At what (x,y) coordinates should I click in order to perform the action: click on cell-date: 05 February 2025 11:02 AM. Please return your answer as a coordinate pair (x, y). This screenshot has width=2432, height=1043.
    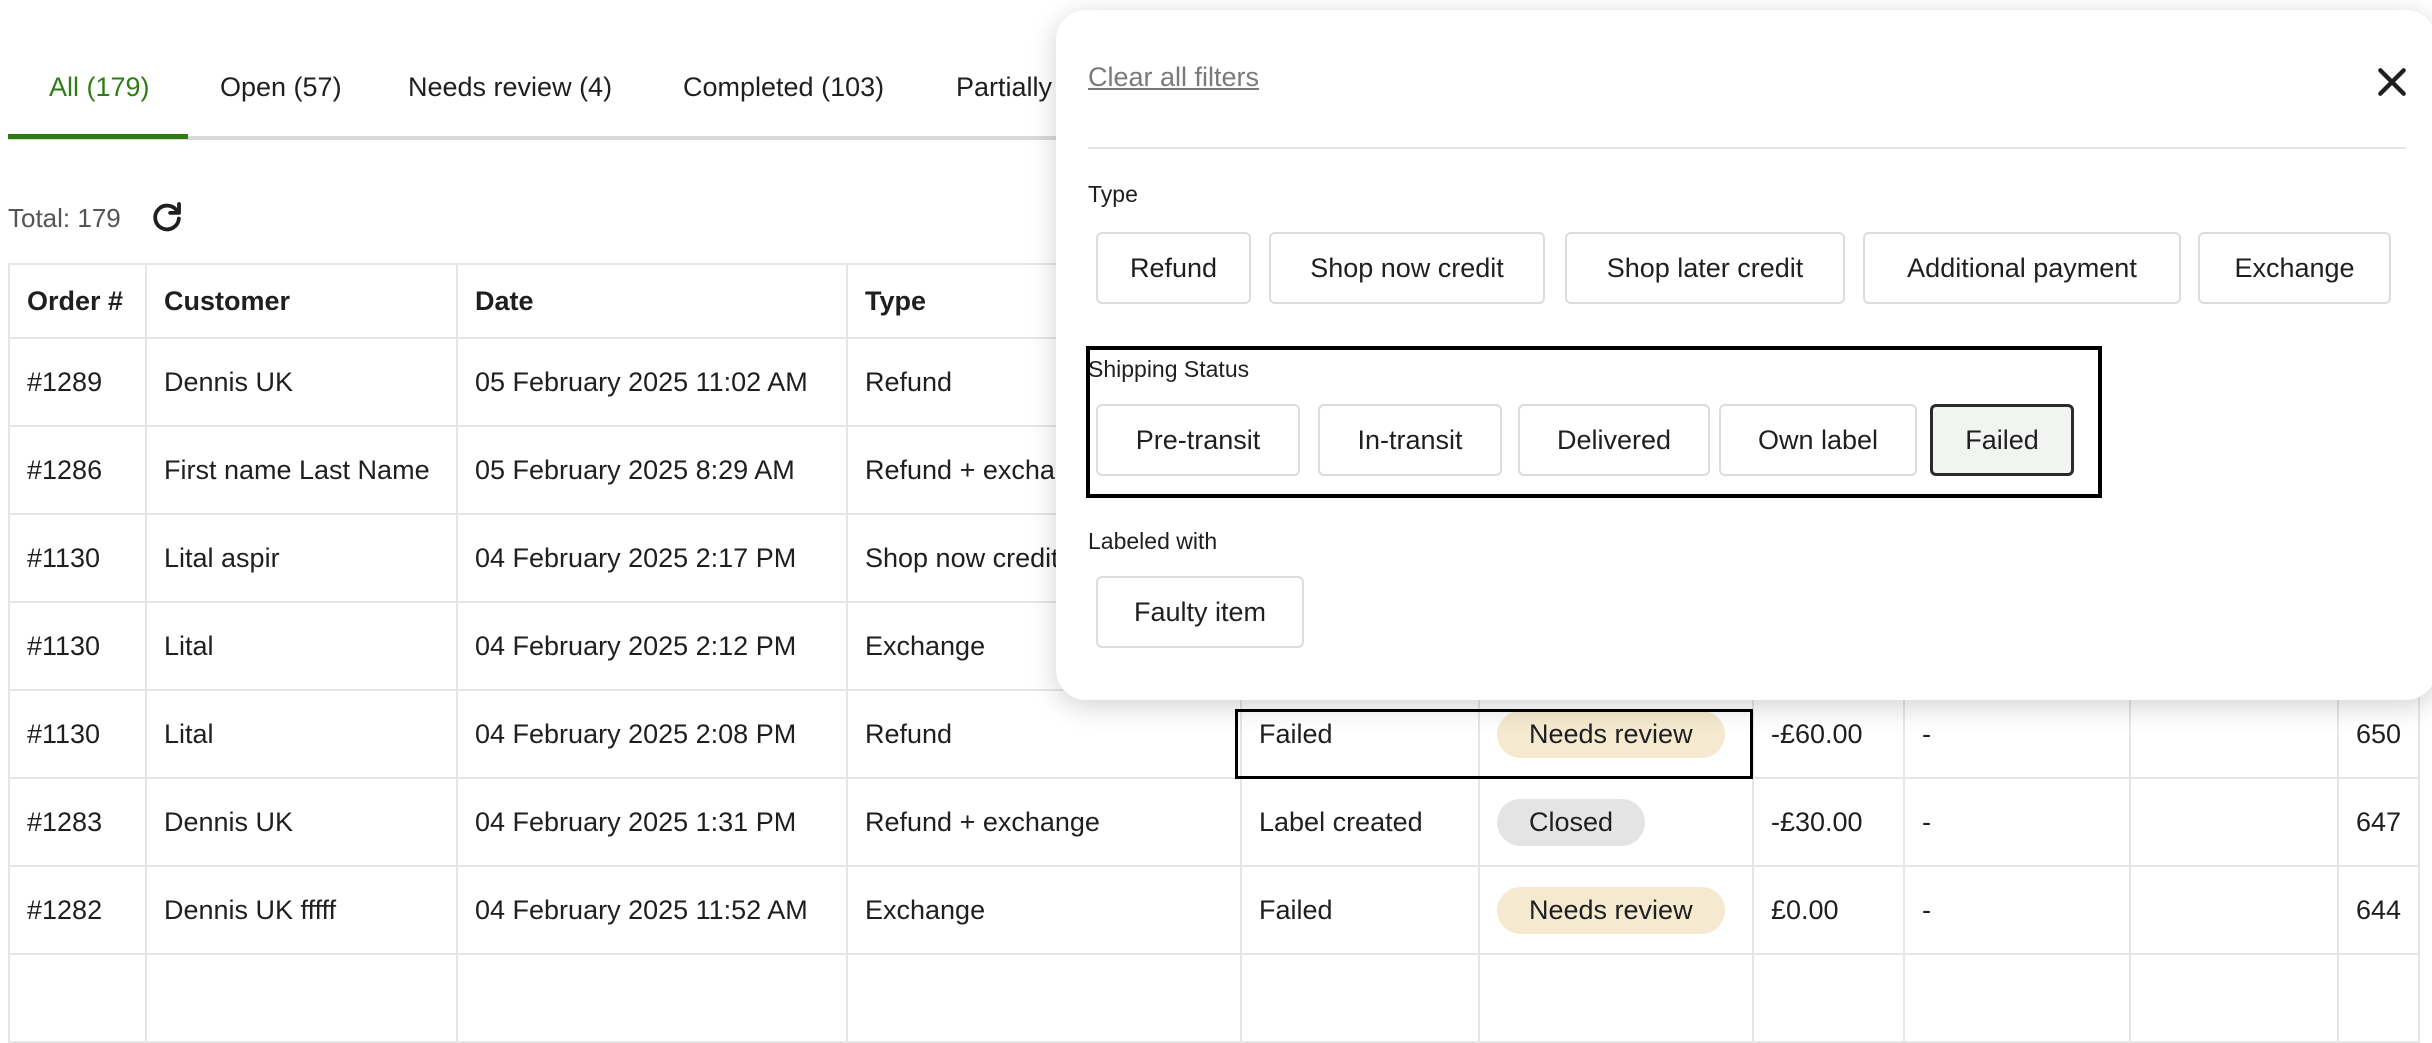
    Looking at the image, I should click on (652, 382).